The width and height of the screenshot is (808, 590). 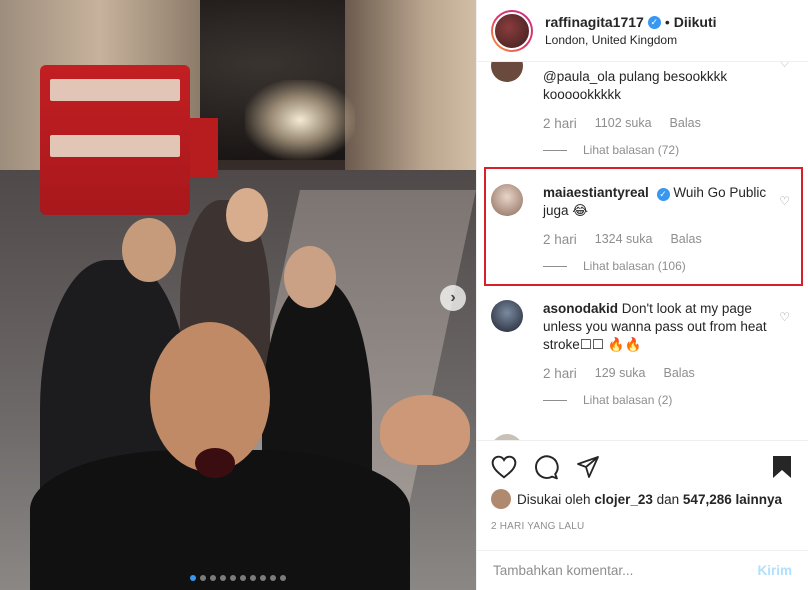 What do you see at coordinates (594, 22) in the screenshot?
I see `author-username: raffinagita1717` at bounding box center [594, 22].